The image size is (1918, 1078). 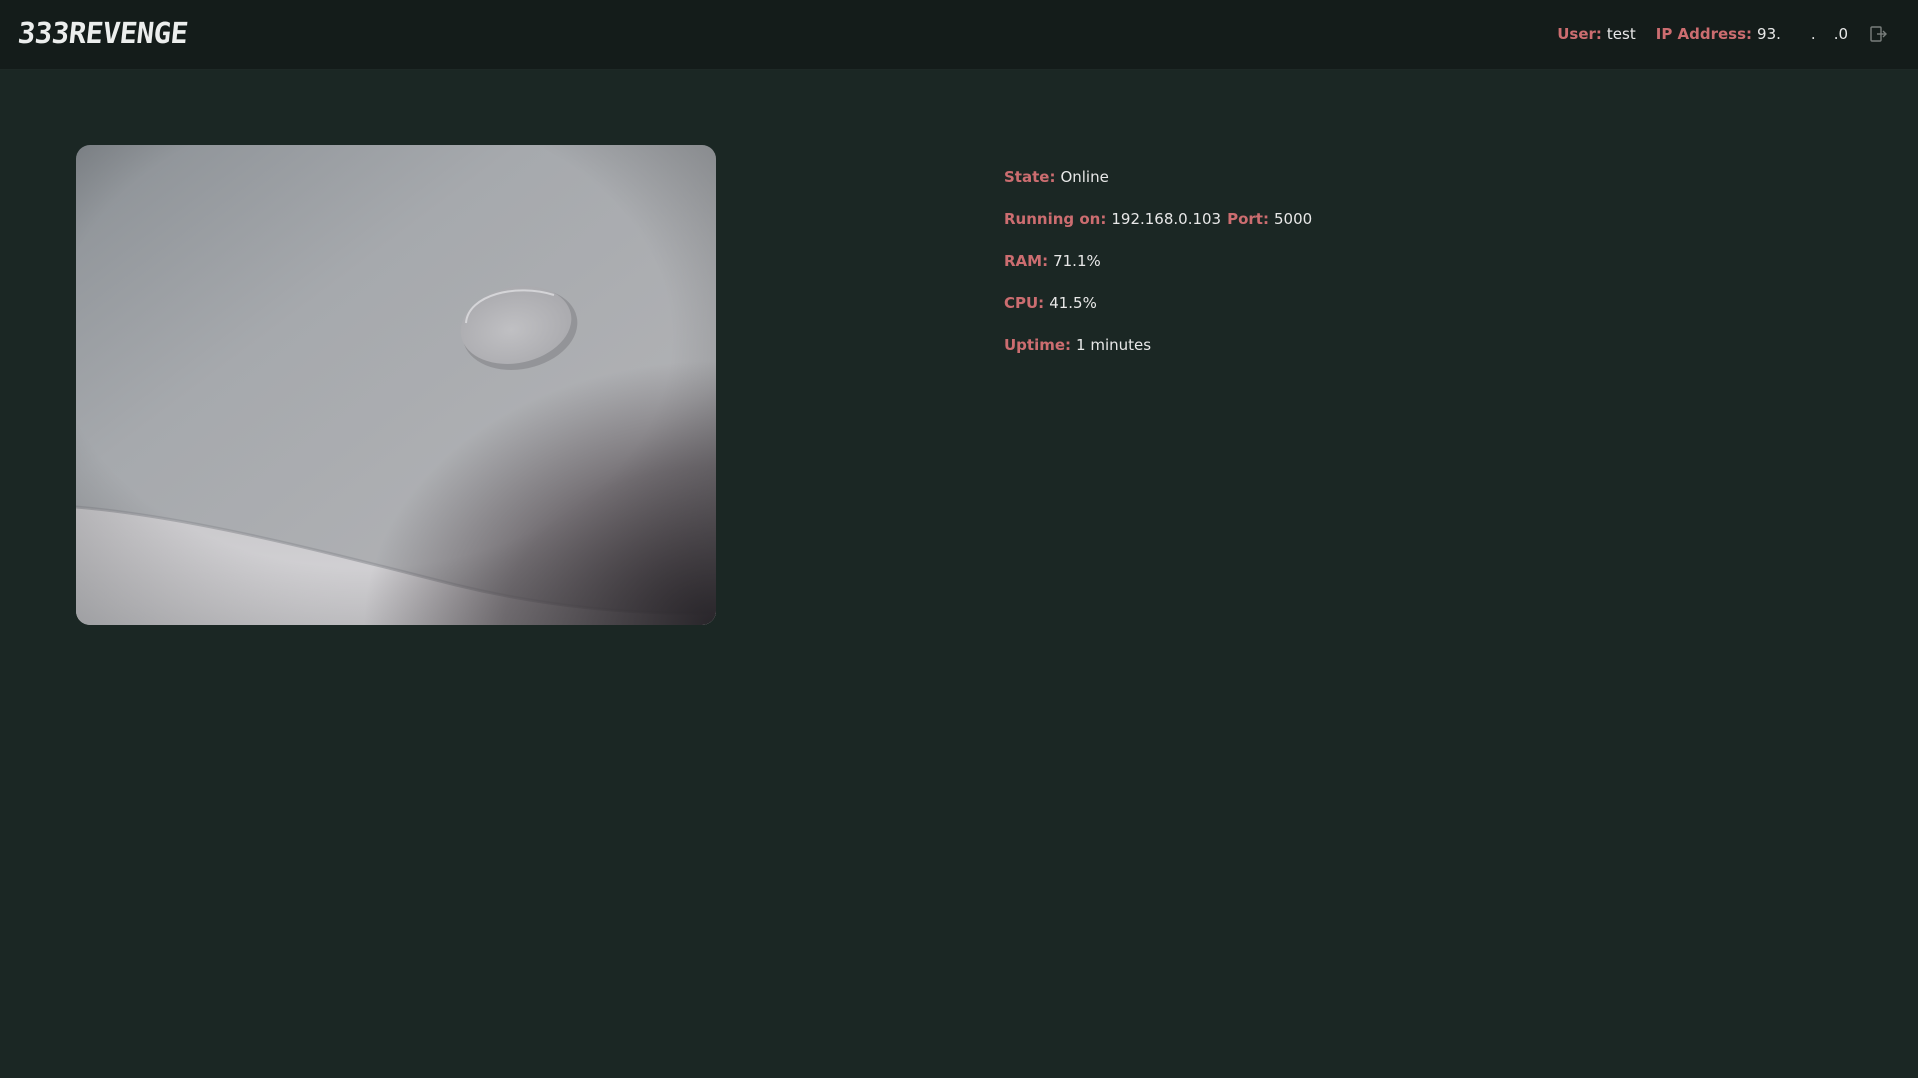 What do you see at coordinates (1038, 345) in the screenshot?
I see `uptime-label: Uptime:` at bounding box center [1038, 345].